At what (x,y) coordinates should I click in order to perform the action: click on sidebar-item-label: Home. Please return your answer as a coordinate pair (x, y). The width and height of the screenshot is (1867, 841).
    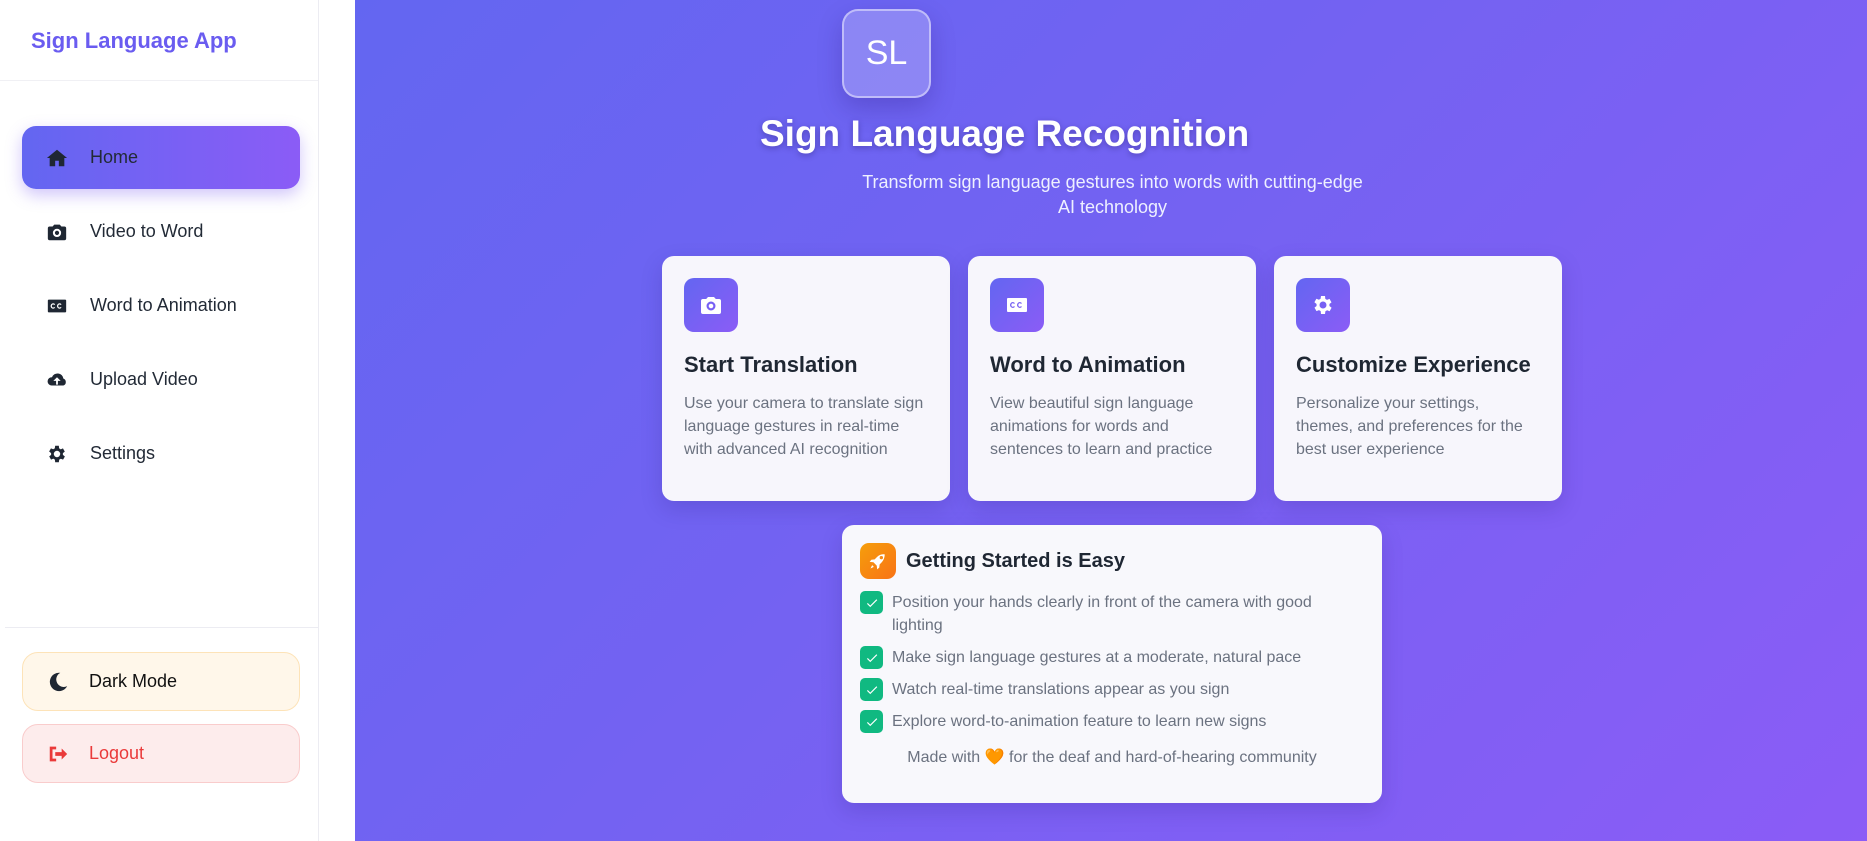
    Looking at the image, I should click on (114, 157).